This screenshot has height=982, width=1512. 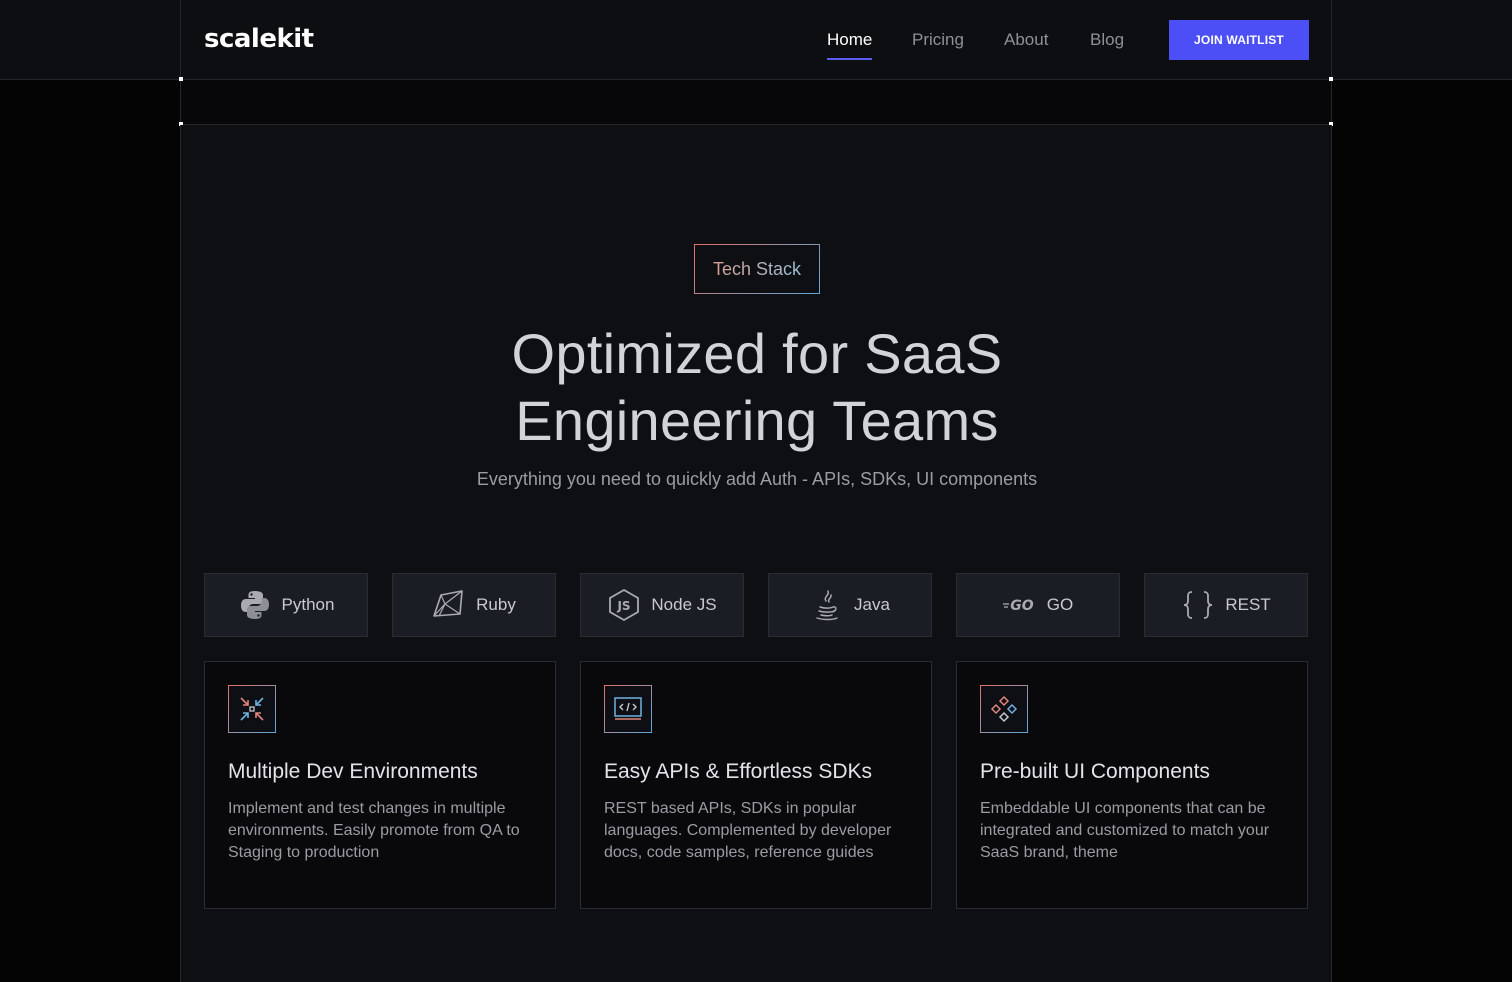 I want to click on title-line-2: Engineering Teams, so click(x=757, y=420).